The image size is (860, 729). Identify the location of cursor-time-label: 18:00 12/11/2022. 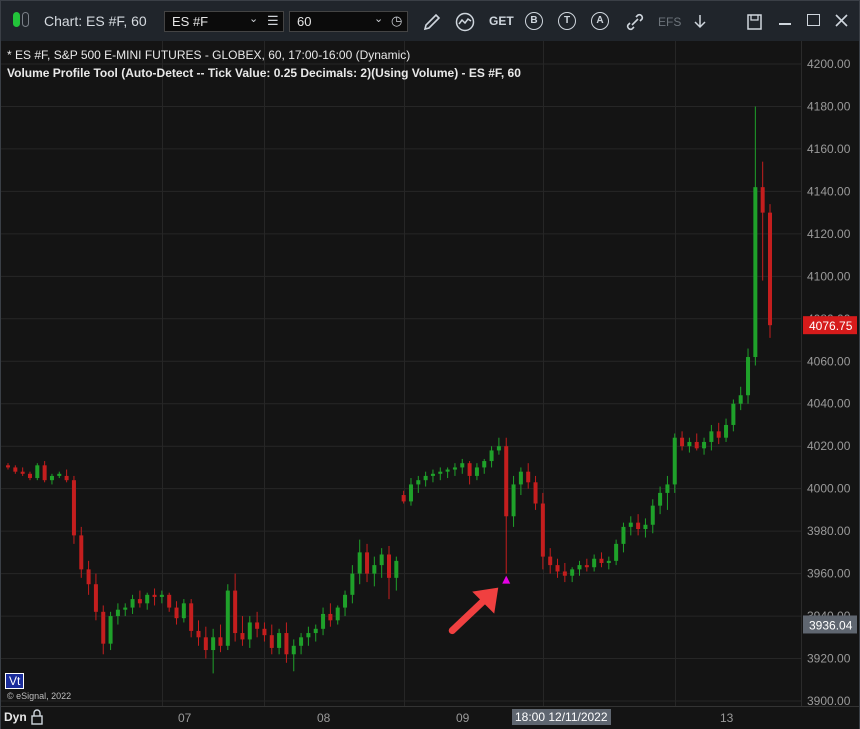
(561, 717).